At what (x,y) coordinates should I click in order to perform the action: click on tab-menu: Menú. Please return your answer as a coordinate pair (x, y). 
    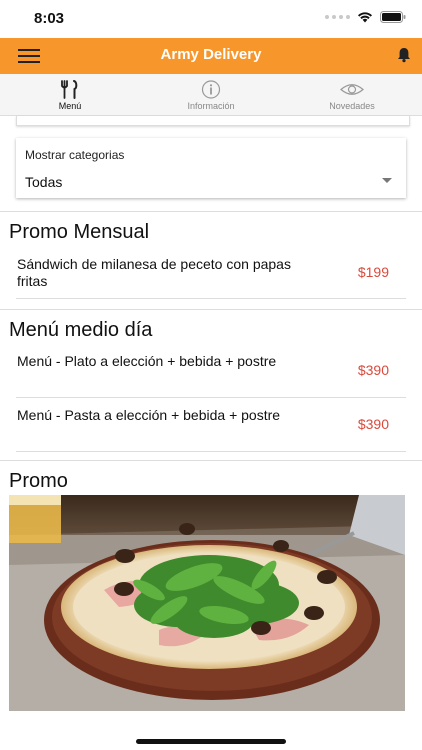
    Looking at the image, I should click on (70, 95).